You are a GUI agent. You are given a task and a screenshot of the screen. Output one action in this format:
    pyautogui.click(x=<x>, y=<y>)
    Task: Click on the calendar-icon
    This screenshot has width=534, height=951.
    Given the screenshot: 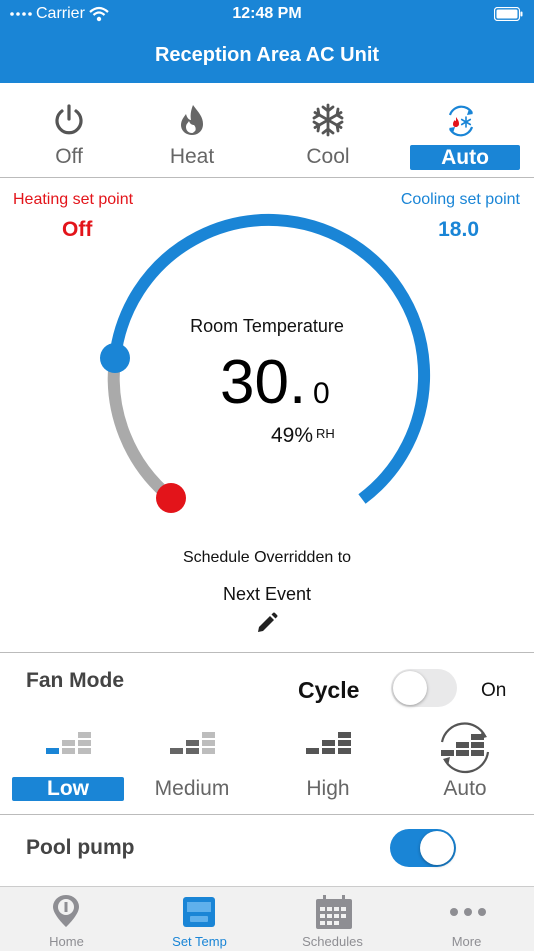 What is the action you would take?
    pyautogui.click(x=334, y=912)
    